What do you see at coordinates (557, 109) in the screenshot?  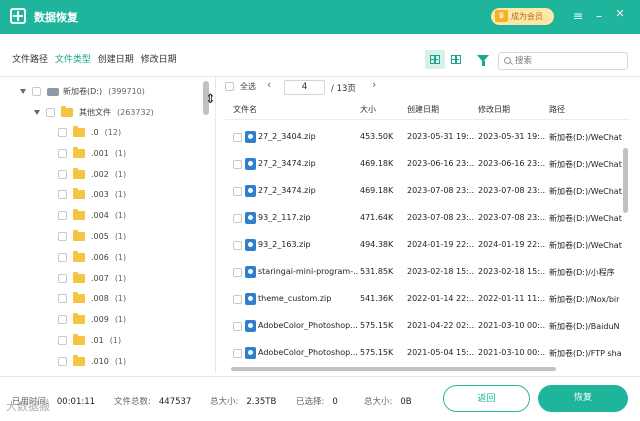 I see `col-path: 路径` at bounding box center [557, 109].